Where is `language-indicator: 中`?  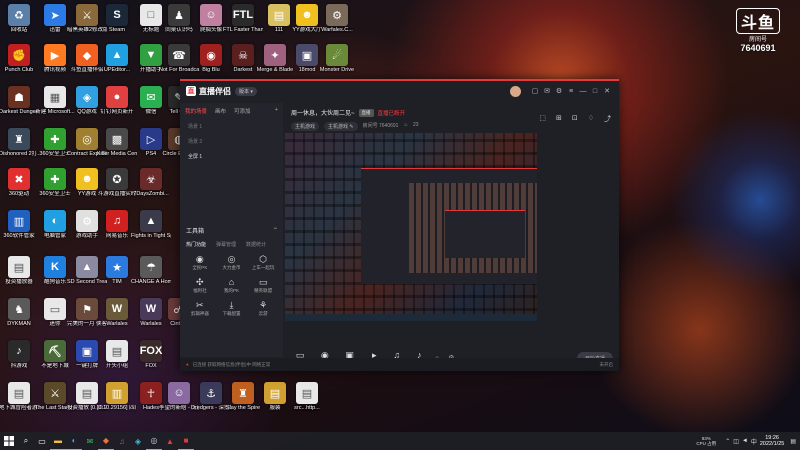 language-indicator: 中 is located at coordinates (754, 441).